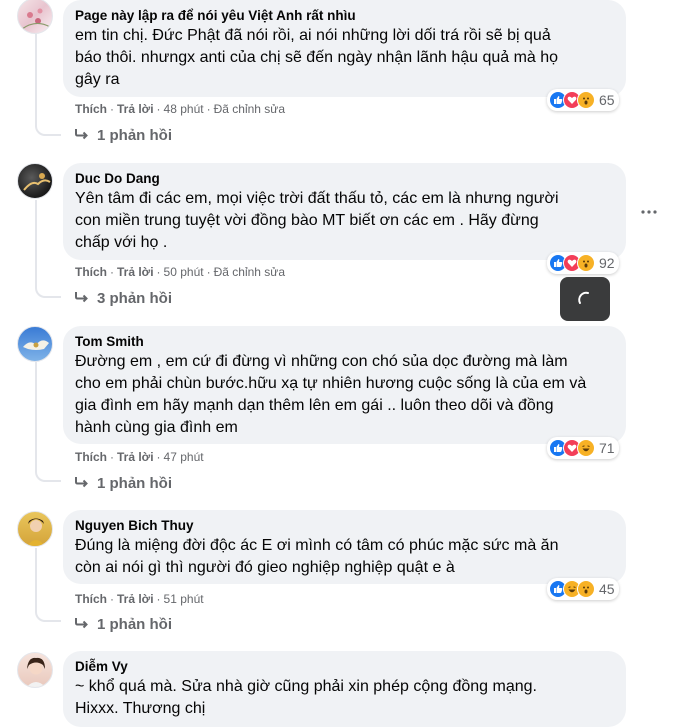  Describe the element at coordinates (184, 109) in the screenshot. I see `comment-time: 48 phút` at that location.